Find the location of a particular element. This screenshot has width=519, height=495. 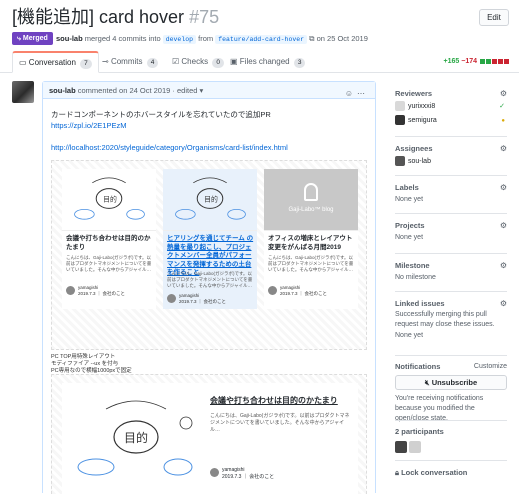

projects-heading: Projects is located at coordinates (451, 226).